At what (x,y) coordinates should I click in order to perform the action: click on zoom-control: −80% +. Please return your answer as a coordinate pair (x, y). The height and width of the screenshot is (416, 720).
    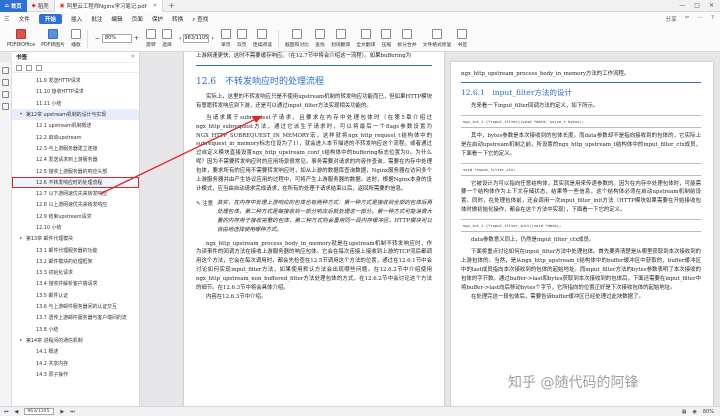
    Looking at the image, I should click on (117, 38).